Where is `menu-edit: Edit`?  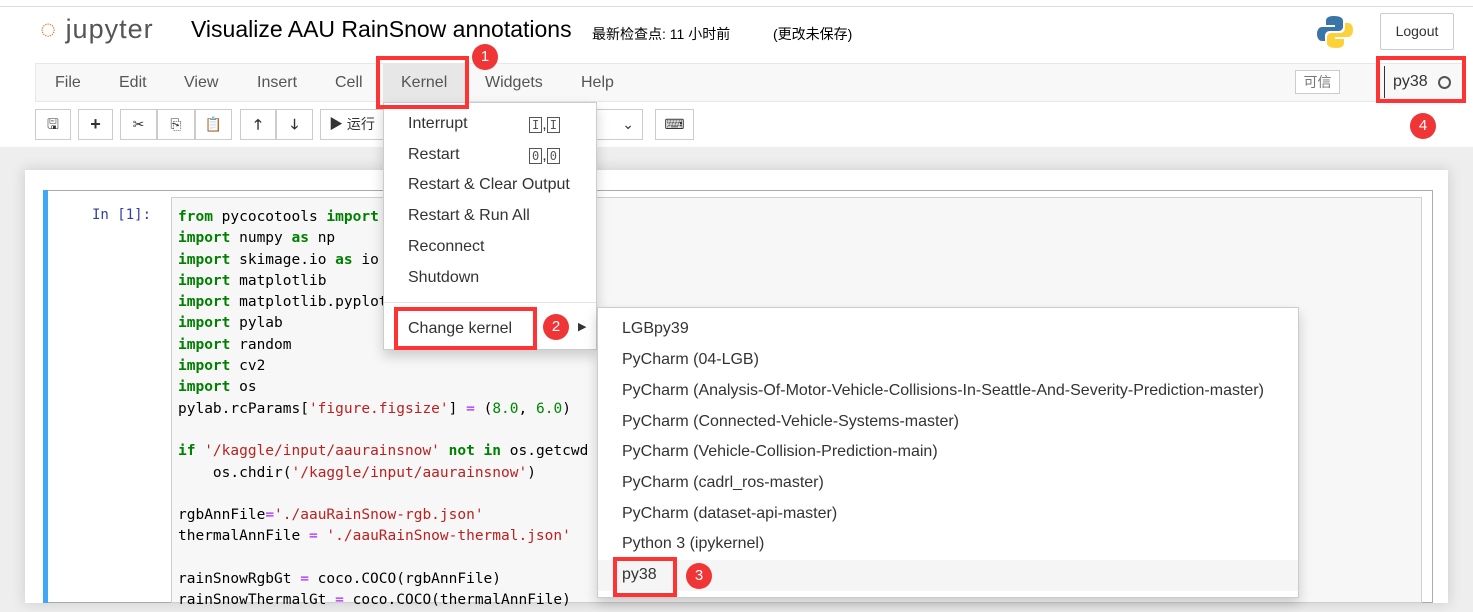
menu-edit: Edit is located at coordinates (133, 83).